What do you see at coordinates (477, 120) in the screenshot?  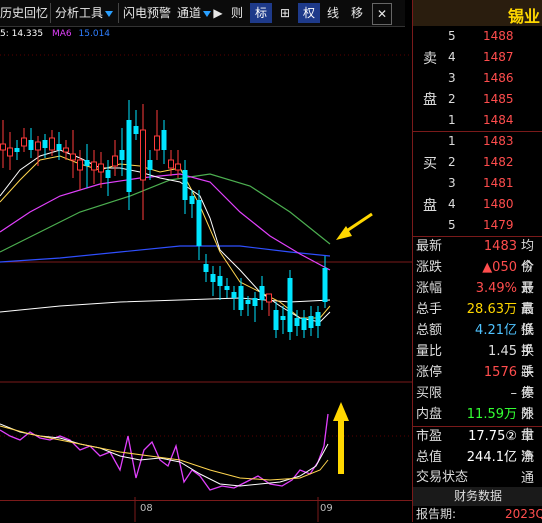 I see `sell-row: 1 1484` at bounding box center [477, 120].